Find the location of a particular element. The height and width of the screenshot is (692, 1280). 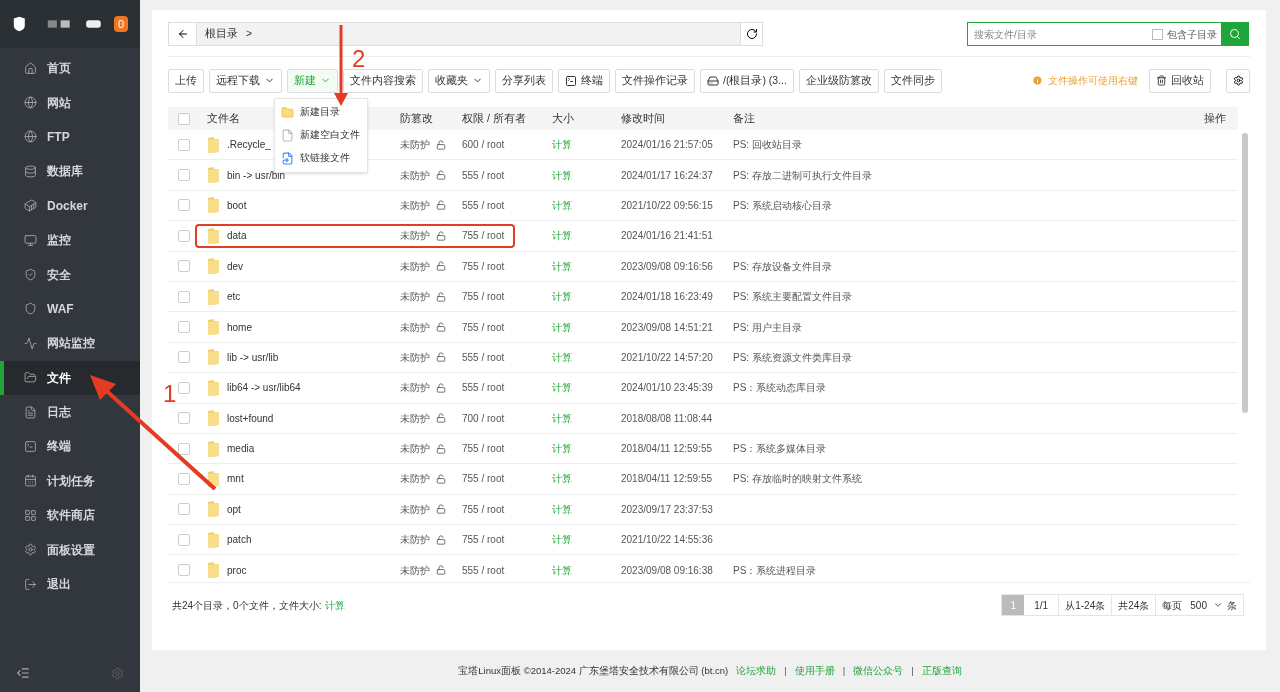

note-cell: PS：系统多媒体目录 is located at coordinates (780, 449).